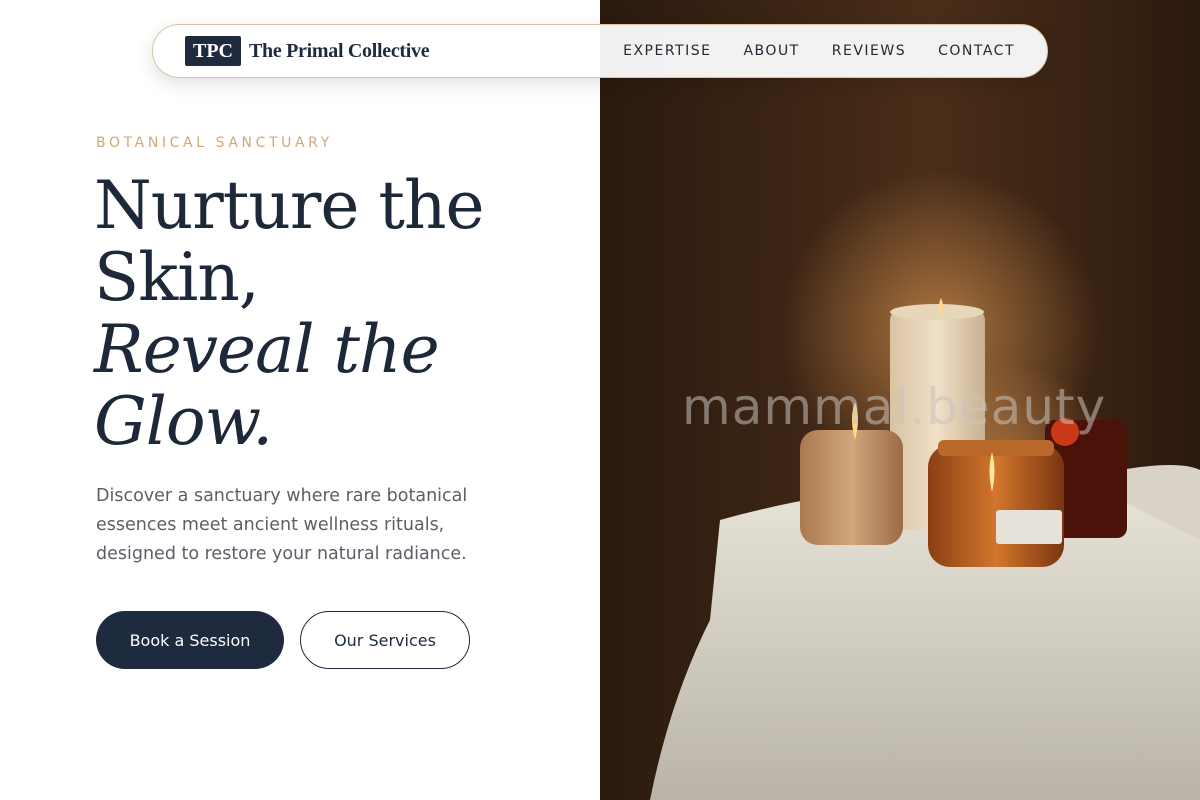 The image size is (1200, 800). I want to click on logo: TPC The Primal Collective, so click(307, 51).